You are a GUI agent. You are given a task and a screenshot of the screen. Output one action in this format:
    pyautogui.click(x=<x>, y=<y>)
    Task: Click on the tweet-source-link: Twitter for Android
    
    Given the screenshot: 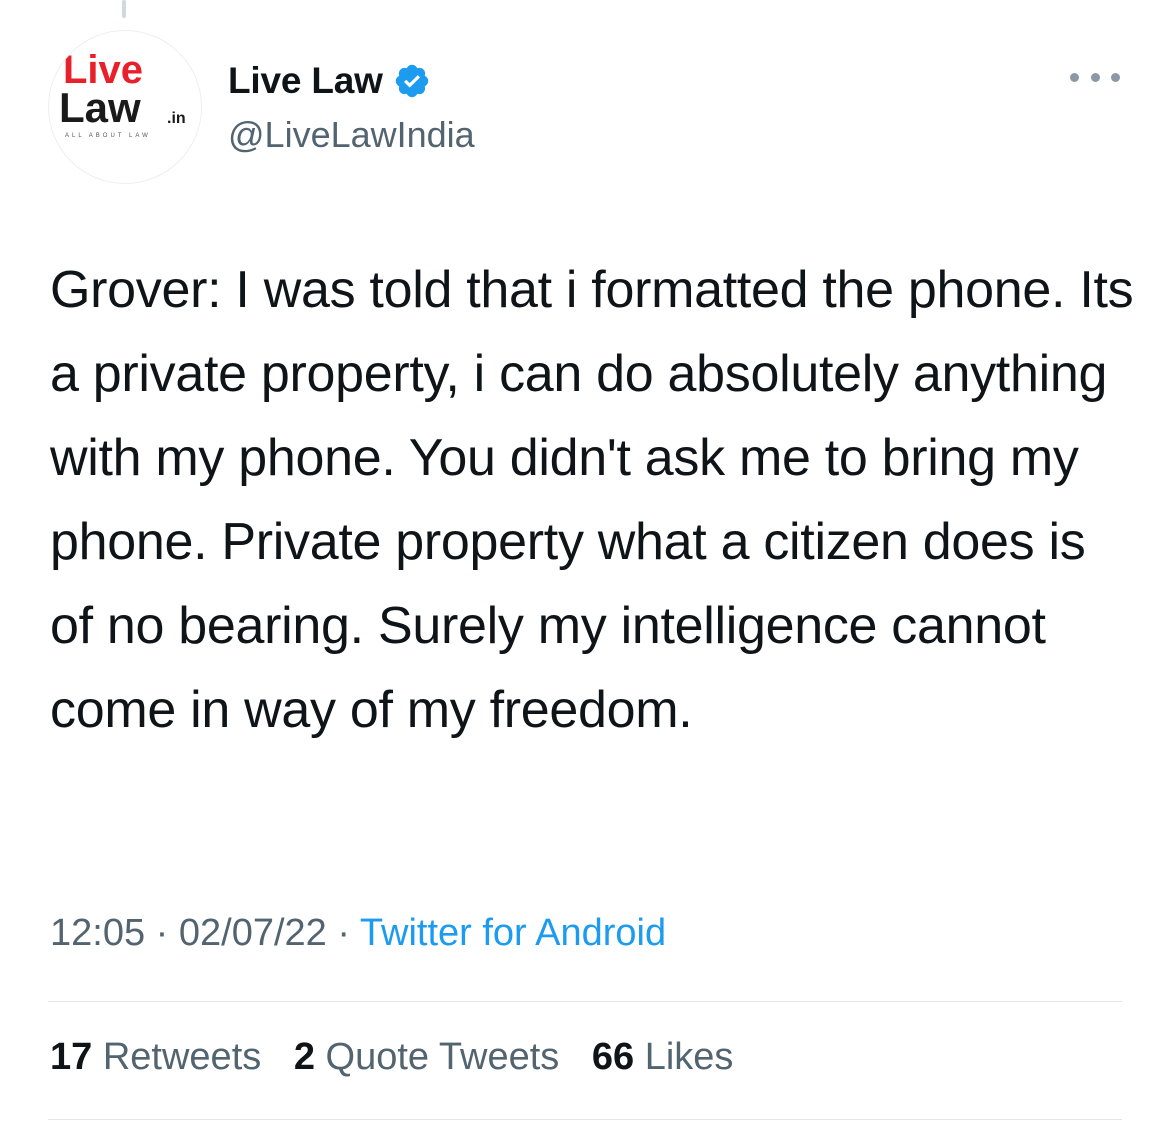 What is the action you would take?
    pyautogui.click(x=513, y=933)
    